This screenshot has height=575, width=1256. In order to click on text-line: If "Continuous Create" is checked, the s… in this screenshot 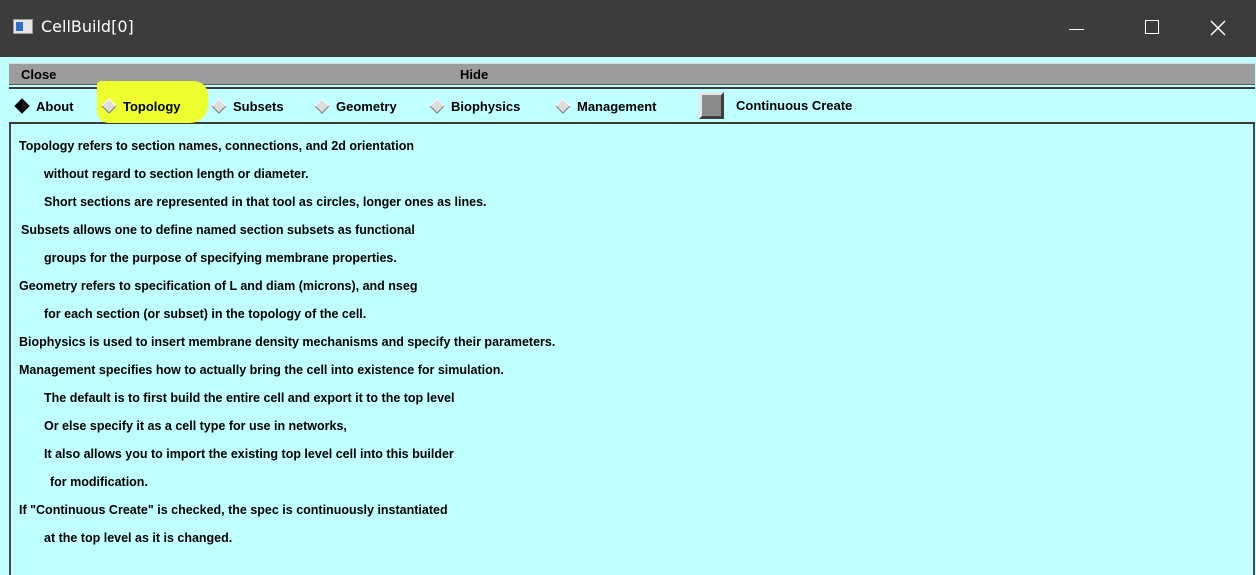, I will do `click(233, 510)`.